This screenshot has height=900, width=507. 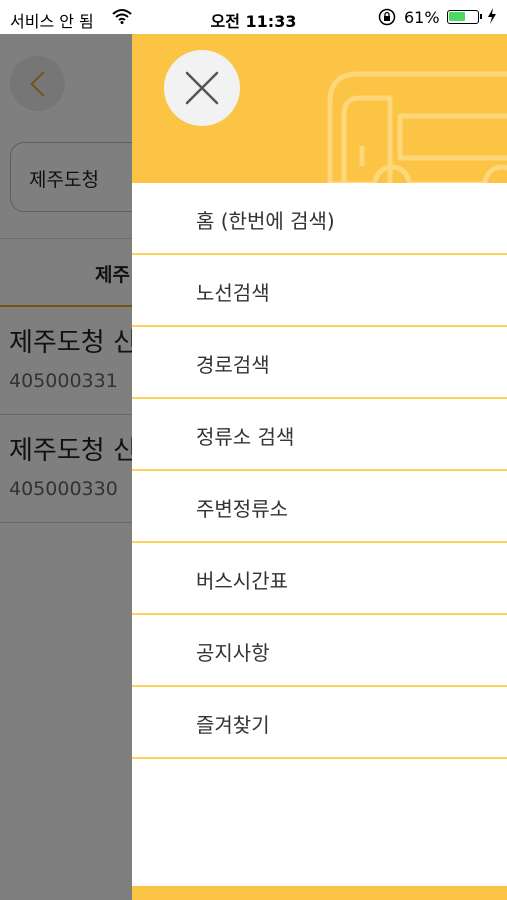 What do you see at coordinates (319, 723) in the screenshot?
I see `menu-item-favorites: 즐겨찾기` at bounding box center [319, 723].